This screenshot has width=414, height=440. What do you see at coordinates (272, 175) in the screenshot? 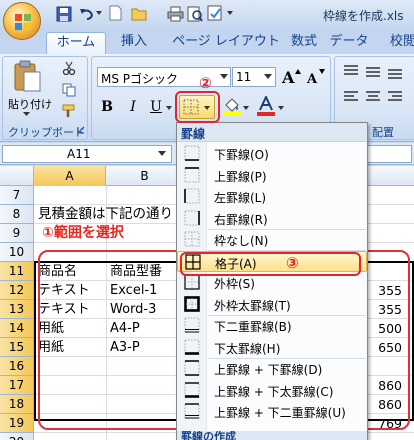
I see `border-menu-item: 上罫線(P)` at bounding box center [272, 175].